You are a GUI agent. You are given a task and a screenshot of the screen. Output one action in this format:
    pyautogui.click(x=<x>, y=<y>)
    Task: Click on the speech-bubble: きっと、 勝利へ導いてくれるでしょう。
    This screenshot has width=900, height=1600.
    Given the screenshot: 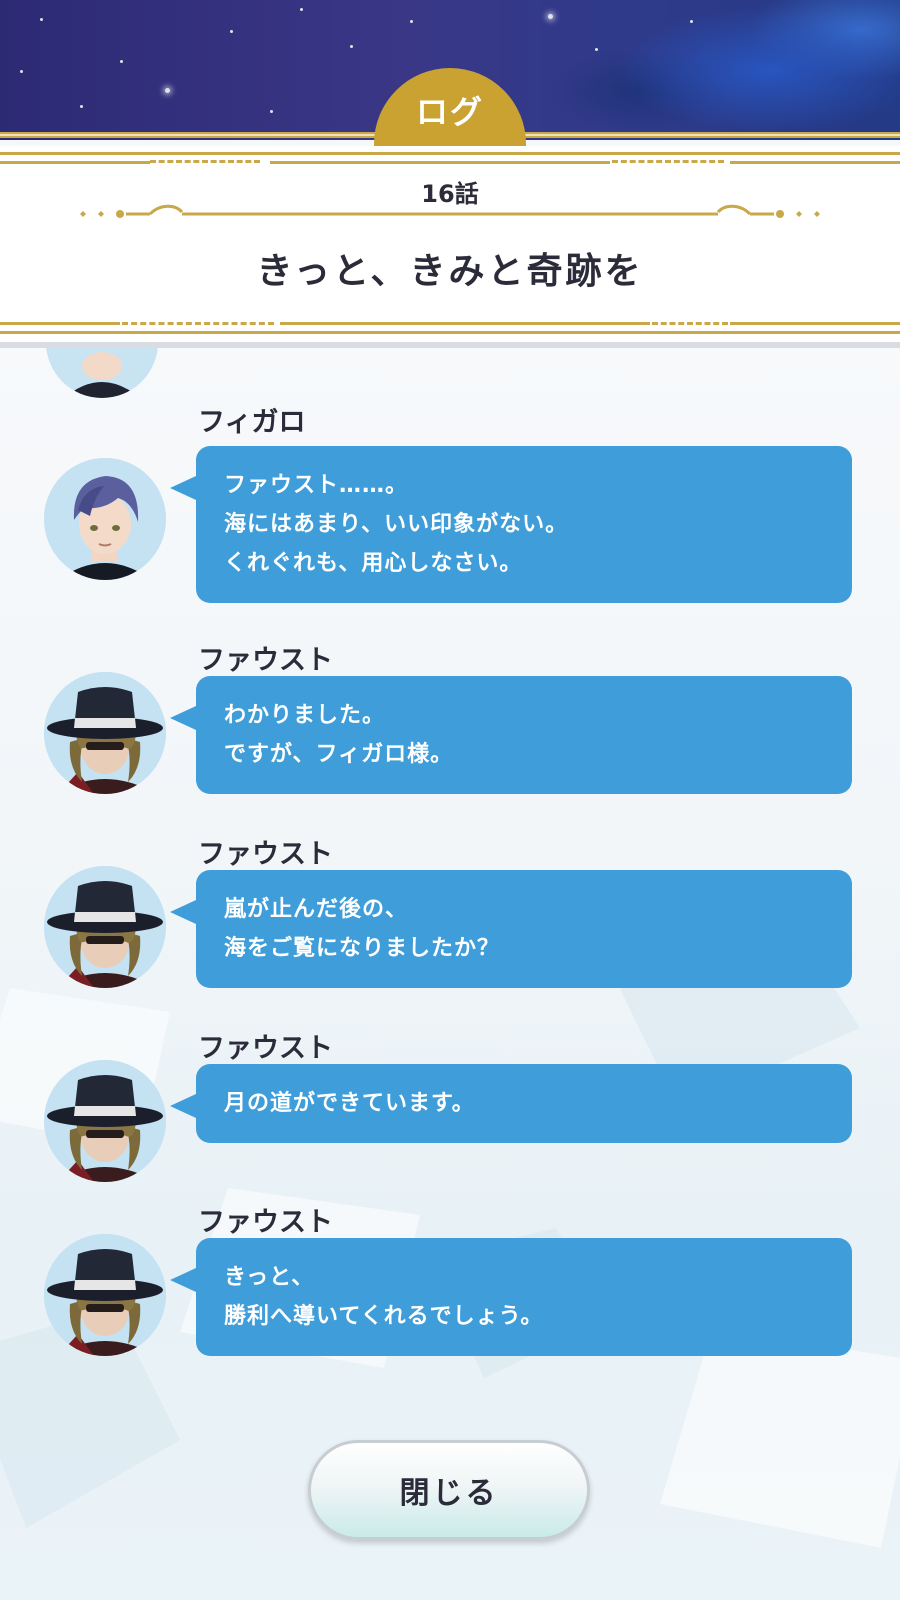 What is the action you would take?
    pyautogui.click(x=511, y=1297)
    